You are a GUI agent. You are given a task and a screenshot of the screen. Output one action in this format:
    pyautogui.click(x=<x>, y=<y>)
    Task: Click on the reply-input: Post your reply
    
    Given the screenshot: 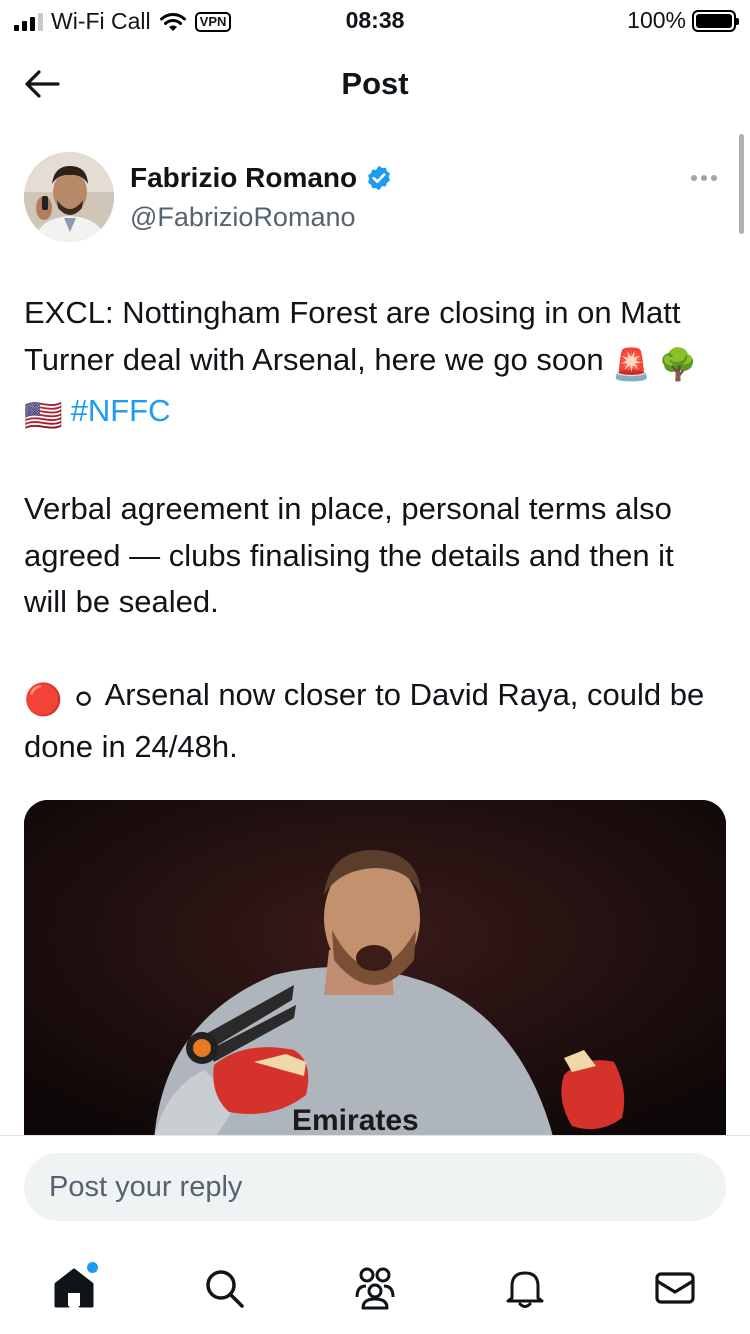 What is the action you would take?
    pyautogui.click(x=375, y=1187)
    